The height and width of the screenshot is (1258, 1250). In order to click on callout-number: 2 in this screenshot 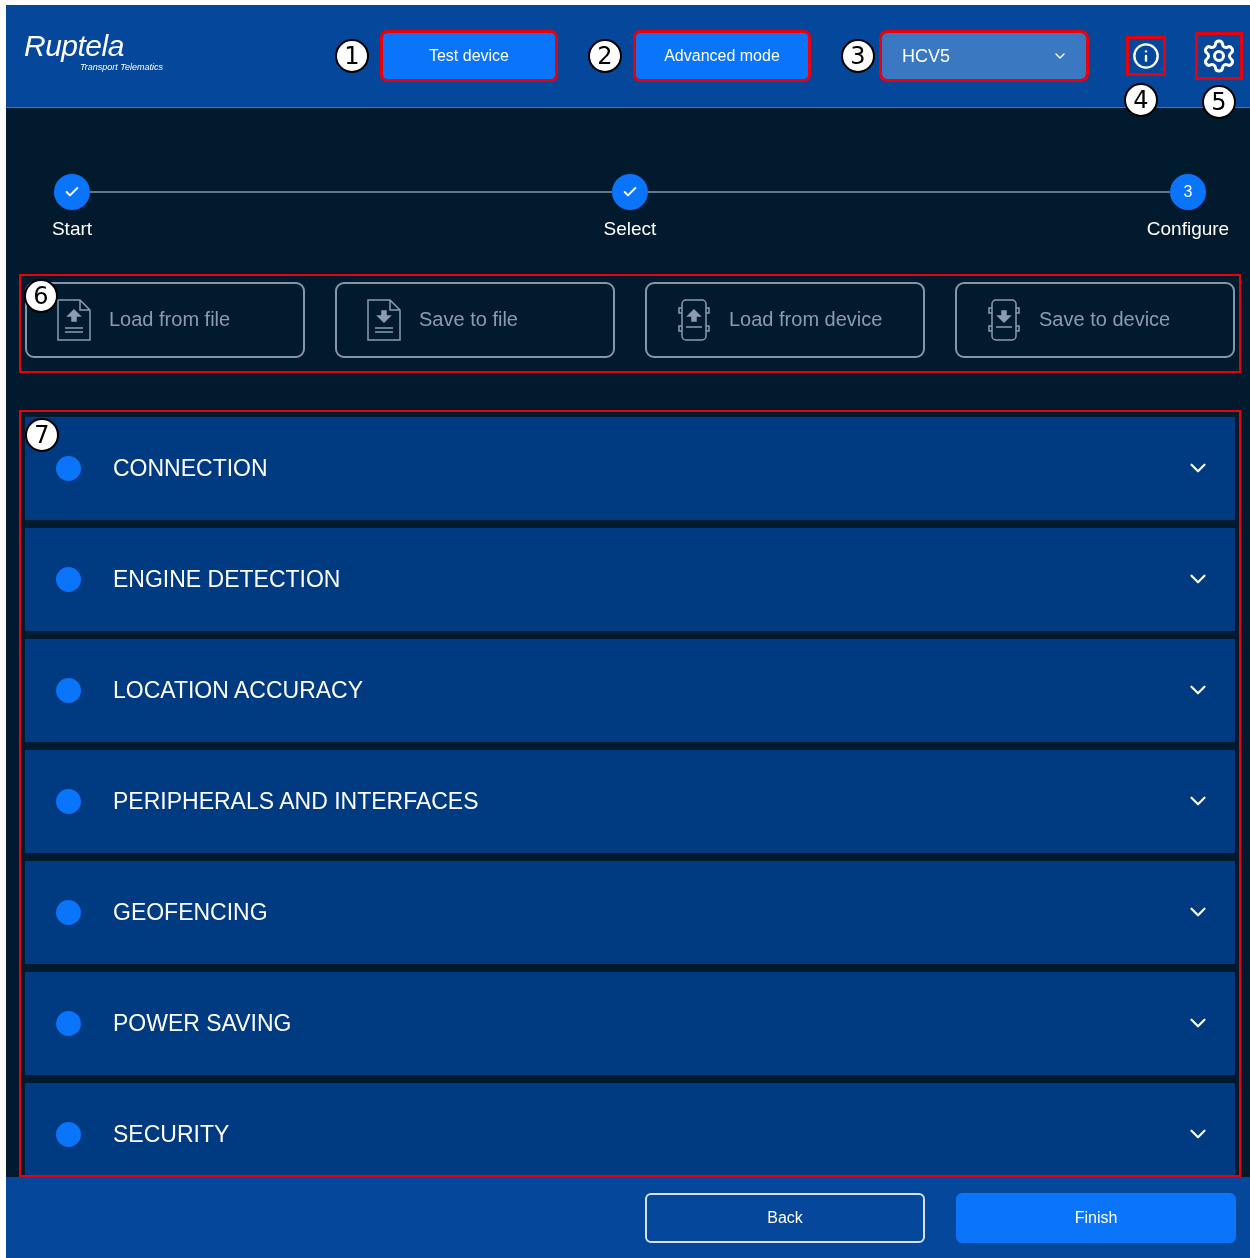, I will do `click(605, 56)`.